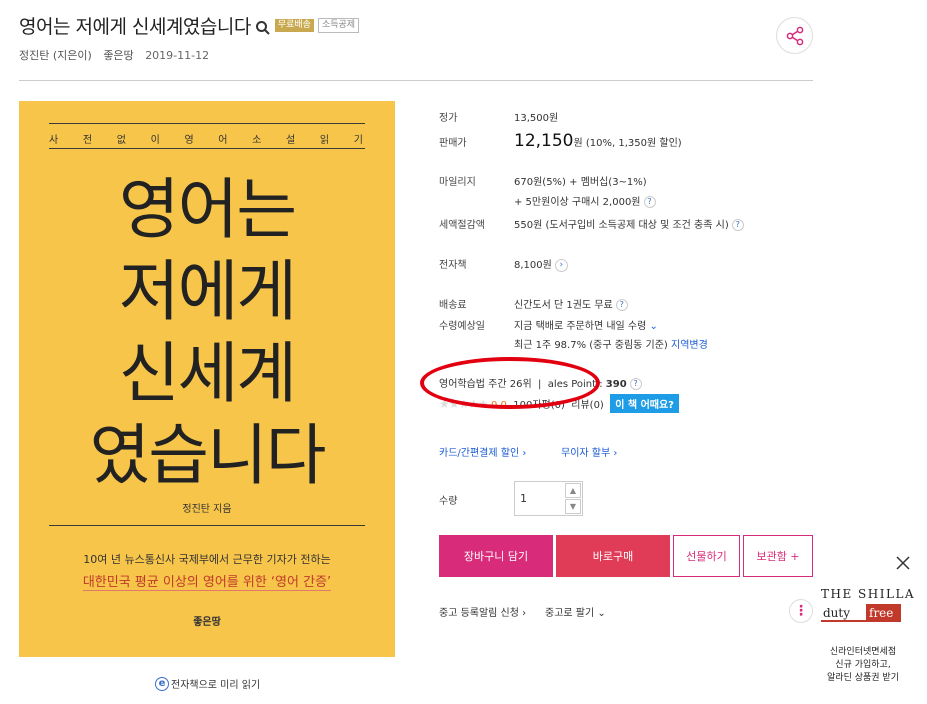  Describe the element at coordinates (903, 563) in the screenshot. I see `close-icon` at that location.